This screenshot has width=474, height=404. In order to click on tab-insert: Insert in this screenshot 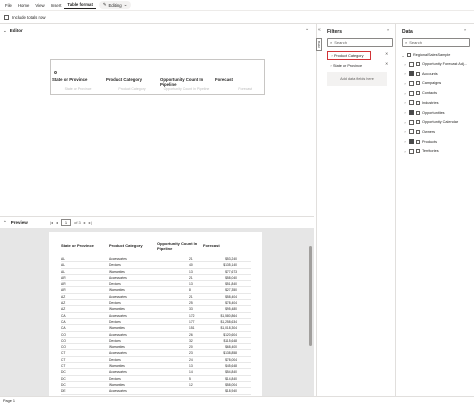, I will do `click(56, 5)`.